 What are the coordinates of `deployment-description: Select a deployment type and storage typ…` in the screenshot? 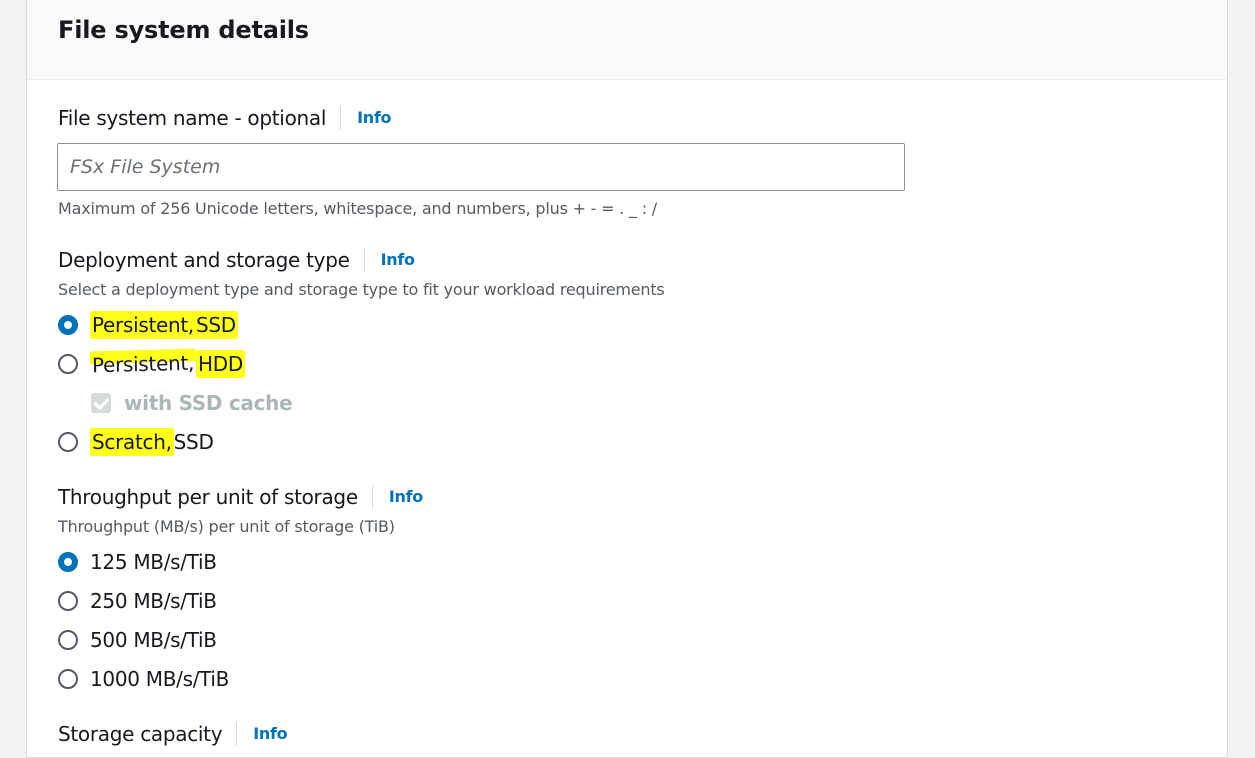 It's located at (361, 289).